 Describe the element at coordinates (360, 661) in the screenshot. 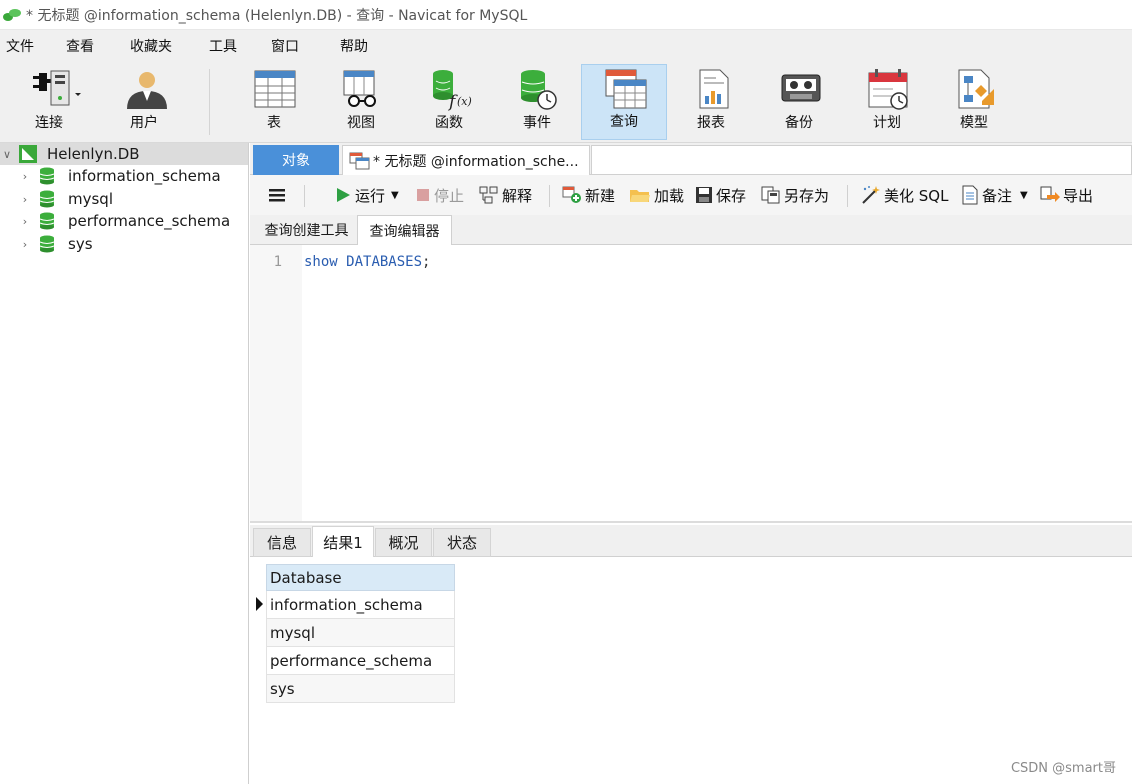

I see `table-row: performance_schema` at that location.